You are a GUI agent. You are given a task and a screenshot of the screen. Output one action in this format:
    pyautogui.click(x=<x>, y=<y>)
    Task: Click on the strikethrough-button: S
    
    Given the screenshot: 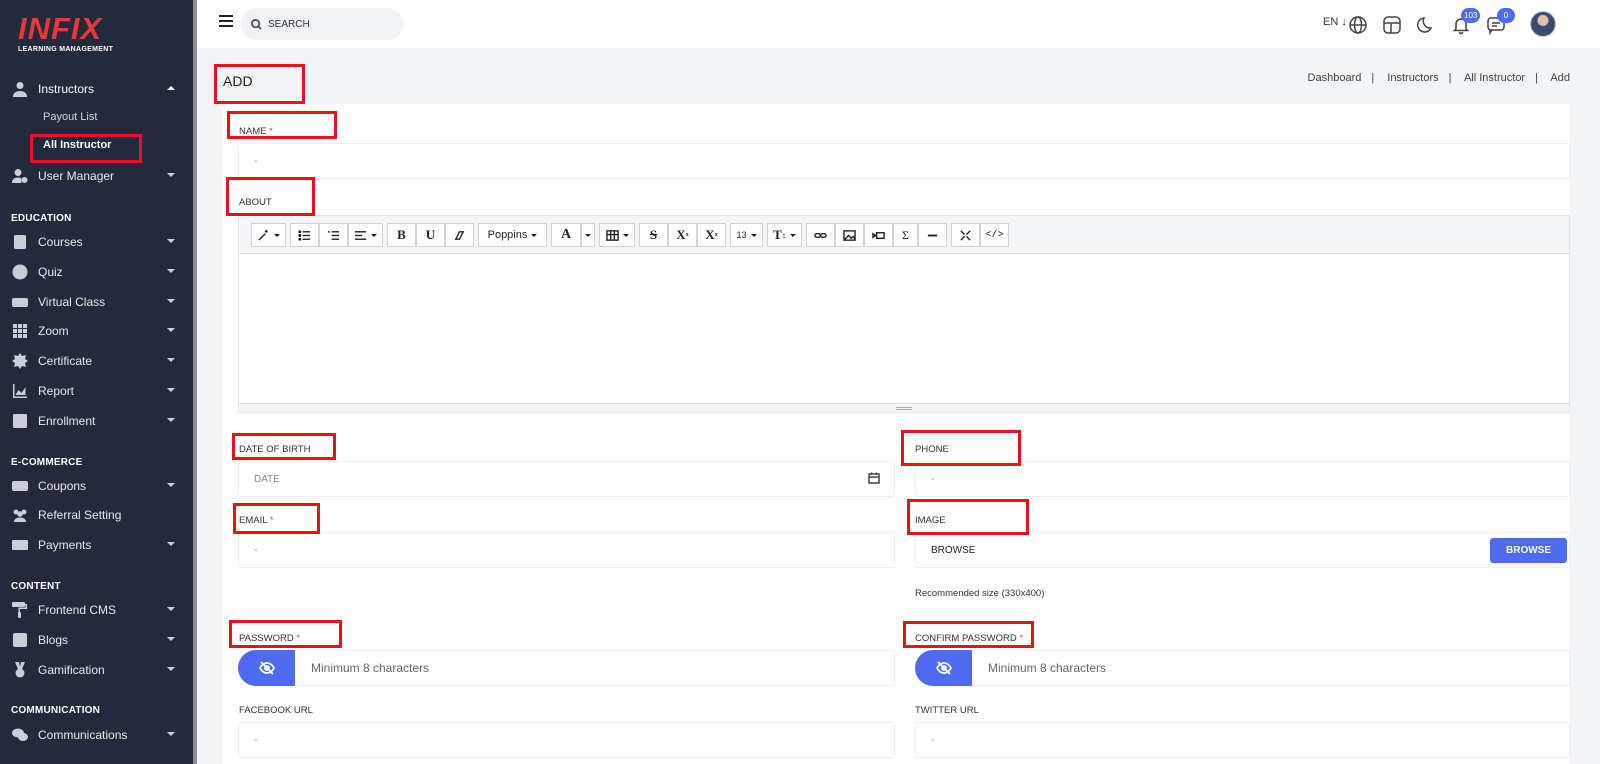 What is the action you would take?
    pyautogui.click(x=653, y=235)
    